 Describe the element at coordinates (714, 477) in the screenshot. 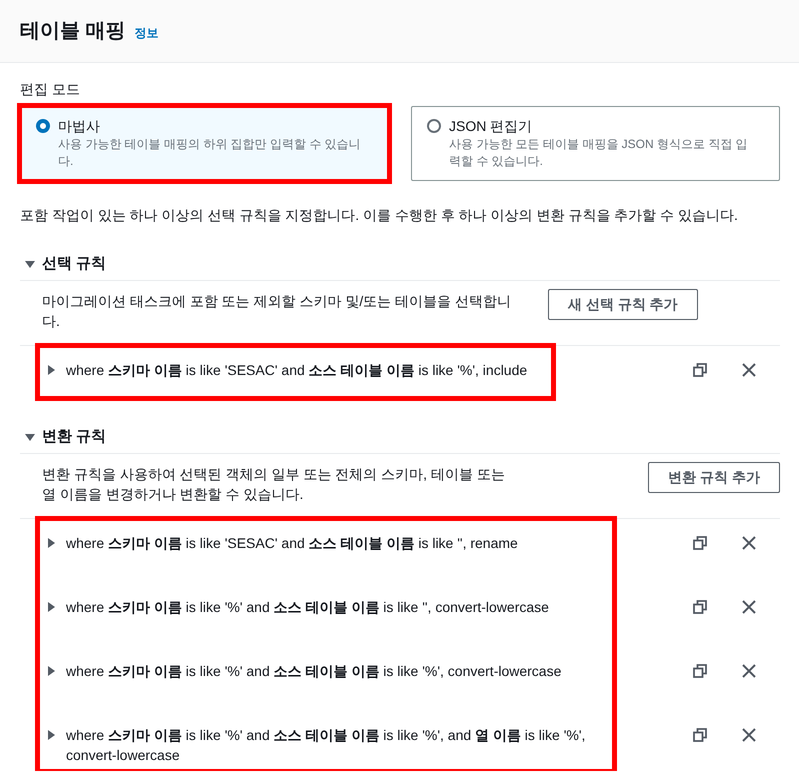

I see `add-rule-button: 변환 규칙 추가` at that location.